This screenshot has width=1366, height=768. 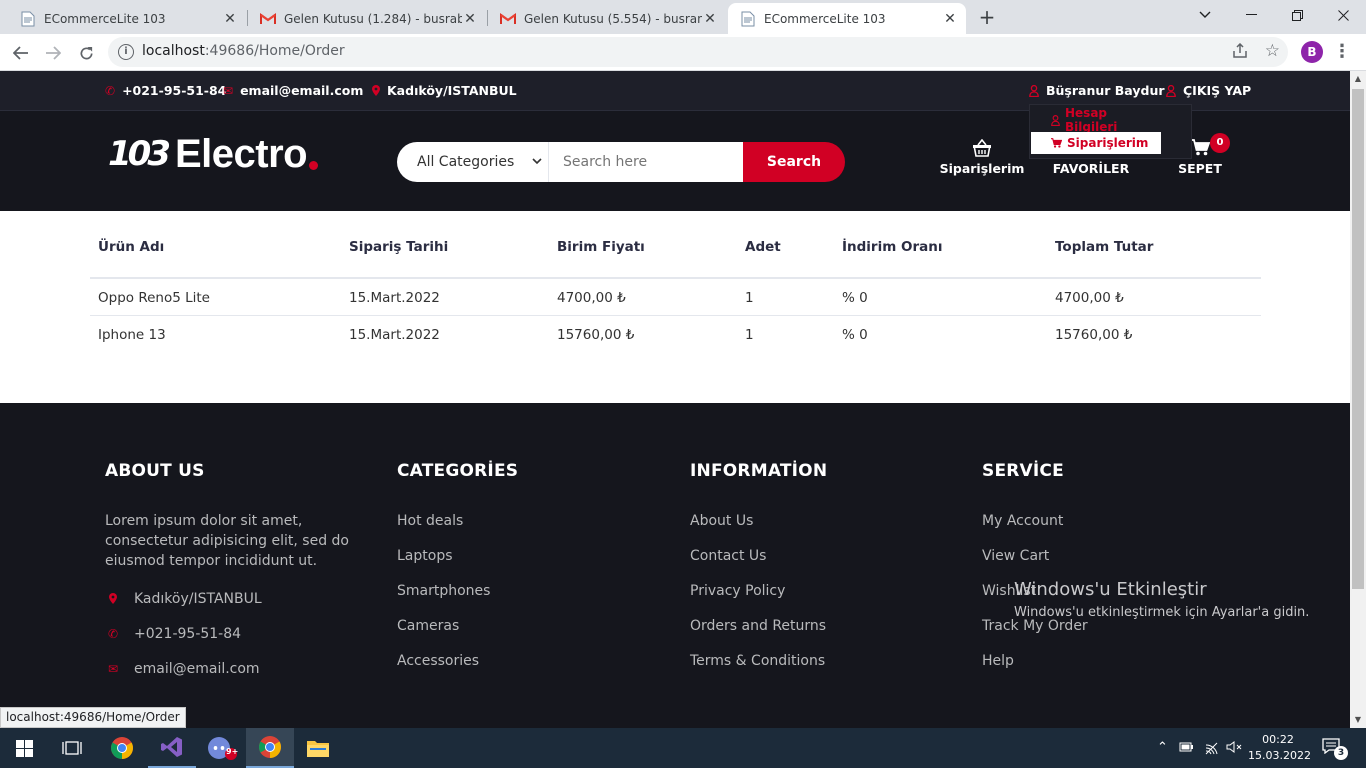 What do you see at coordinates (172, 748) in the screenshot?
I see `visual-studio-icon` at bounding box center [172, 748].